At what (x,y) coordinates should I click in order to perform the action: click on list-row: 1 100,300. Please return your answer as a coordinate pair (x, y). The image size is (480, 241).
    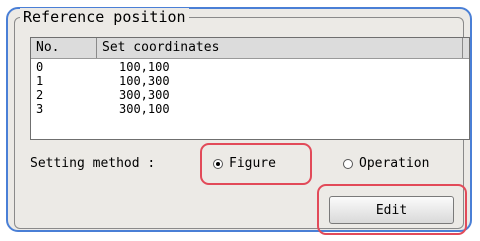
    Looking at the image, I should click on (250, 81).